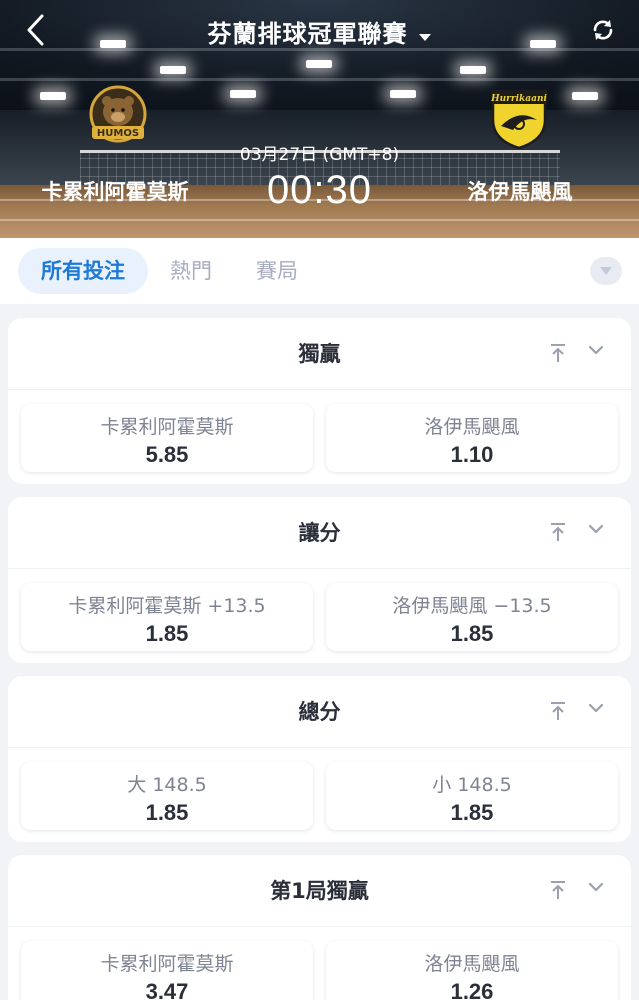 This screenshot has height=1000, width=639. What do you see at coordinates (277, 271) in the screenshot?
I see `tab-sets: 賽局` at bounding box center [277, 271].